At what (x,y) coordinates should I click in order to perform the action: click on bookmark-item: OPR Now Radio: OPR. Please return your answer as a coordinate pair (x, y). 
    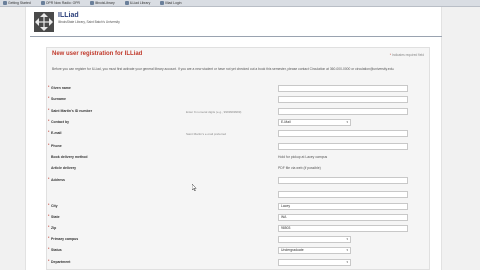
    Looking at the image, I should click on (60, 3).